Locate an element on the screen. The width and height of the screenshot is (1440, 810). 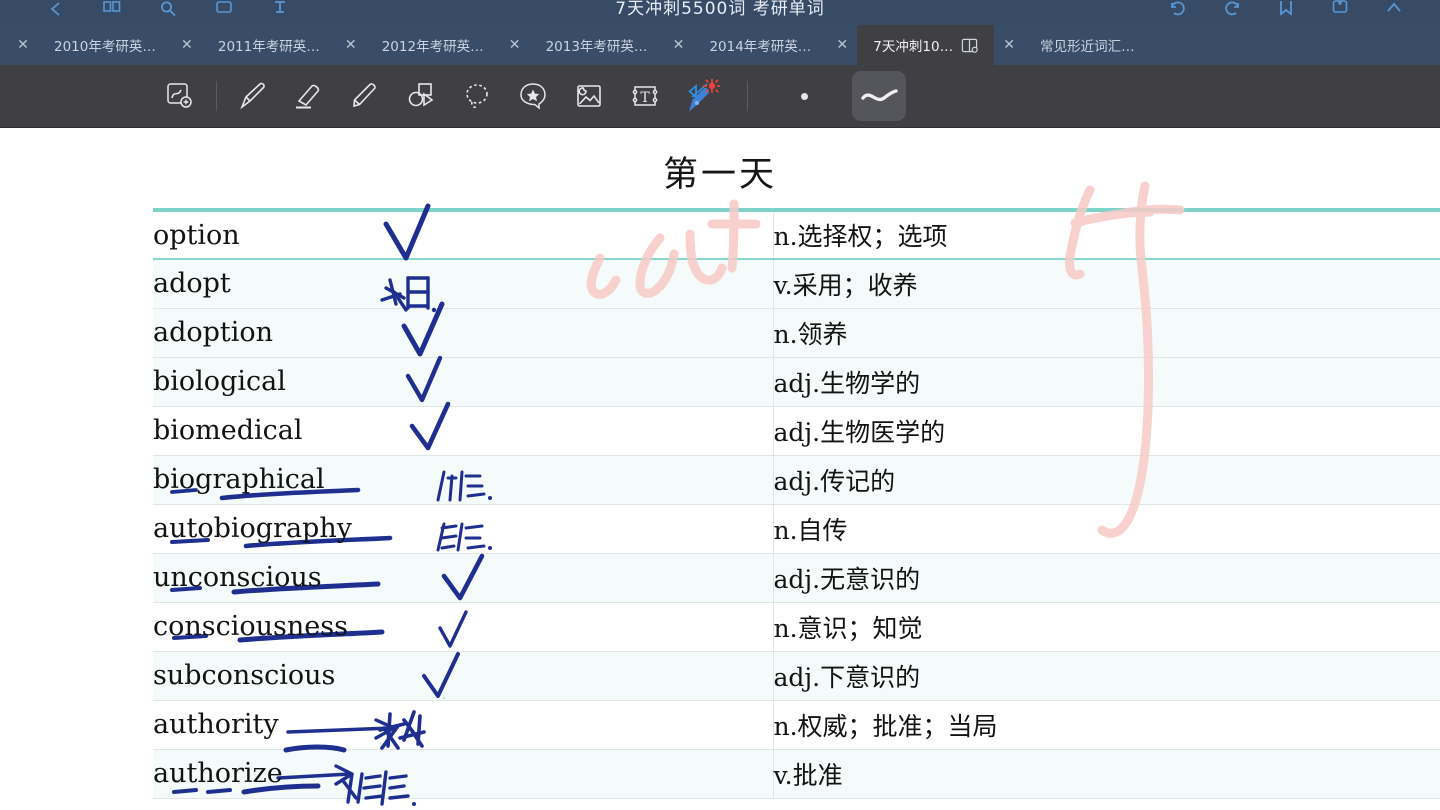
vocab-definition-cell: v.批准 is located at coordinates (1106, 774).